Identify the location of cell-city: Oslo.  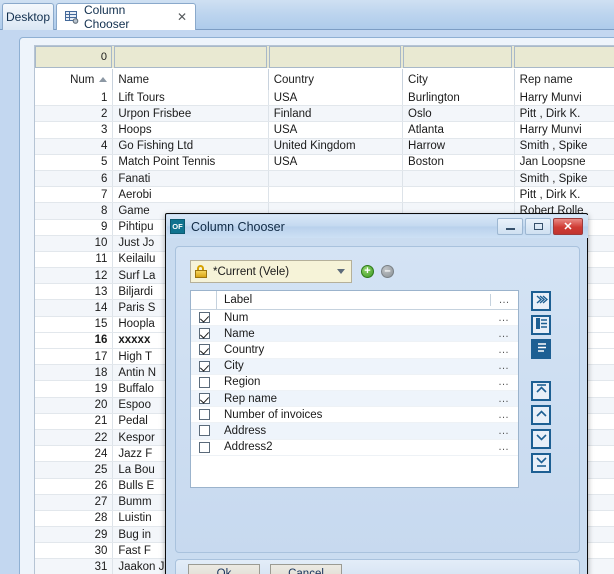
(459, 114).